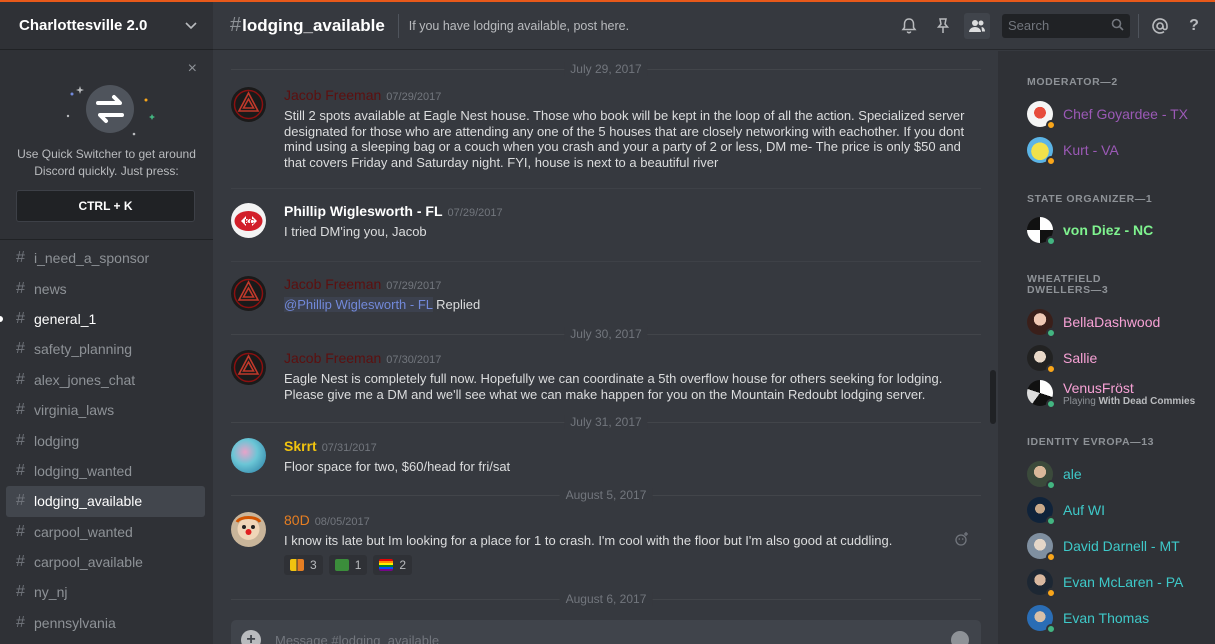 The width and height of the screenshot is (1215, 644). I want to click on channel-item-i-need-a-sponsor: # i_need_a_sponsor, so click(105, 258).